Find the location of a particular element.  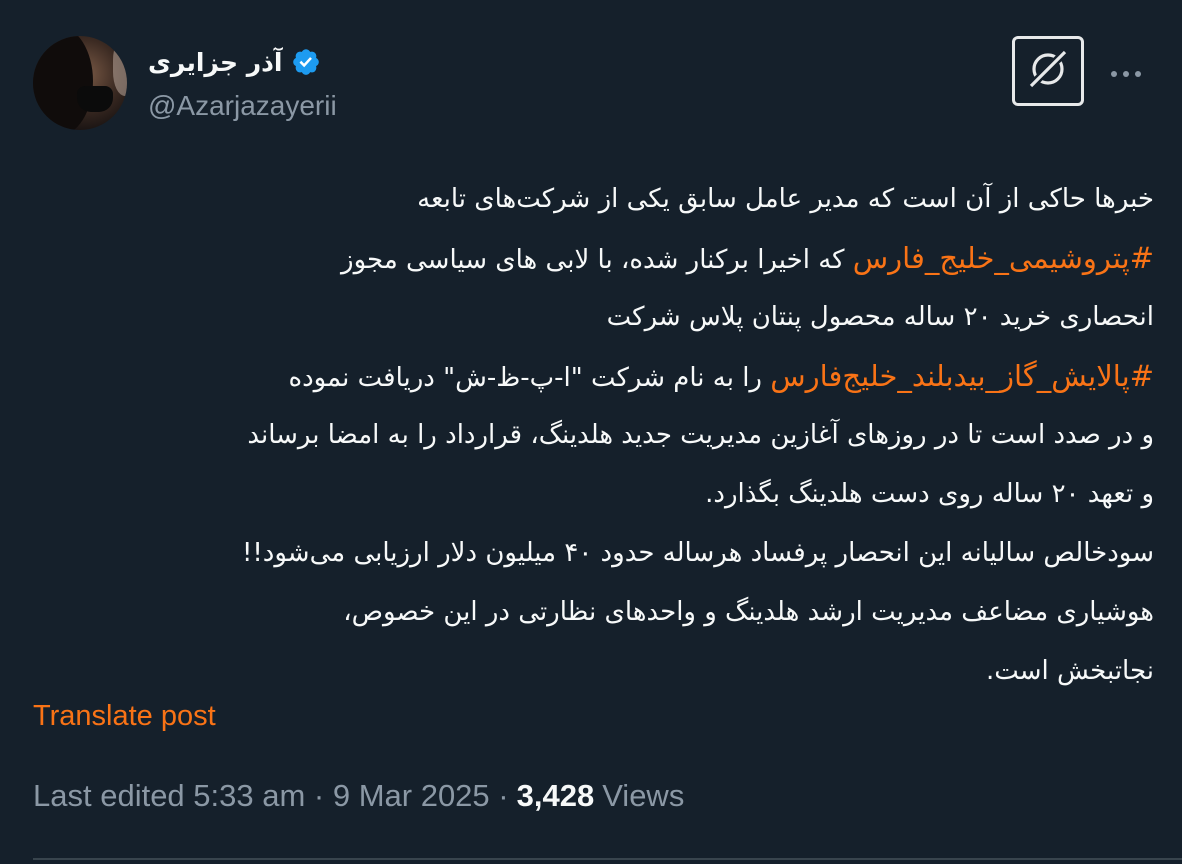

avatar-mask-shape is located at coordinates (95, 99).